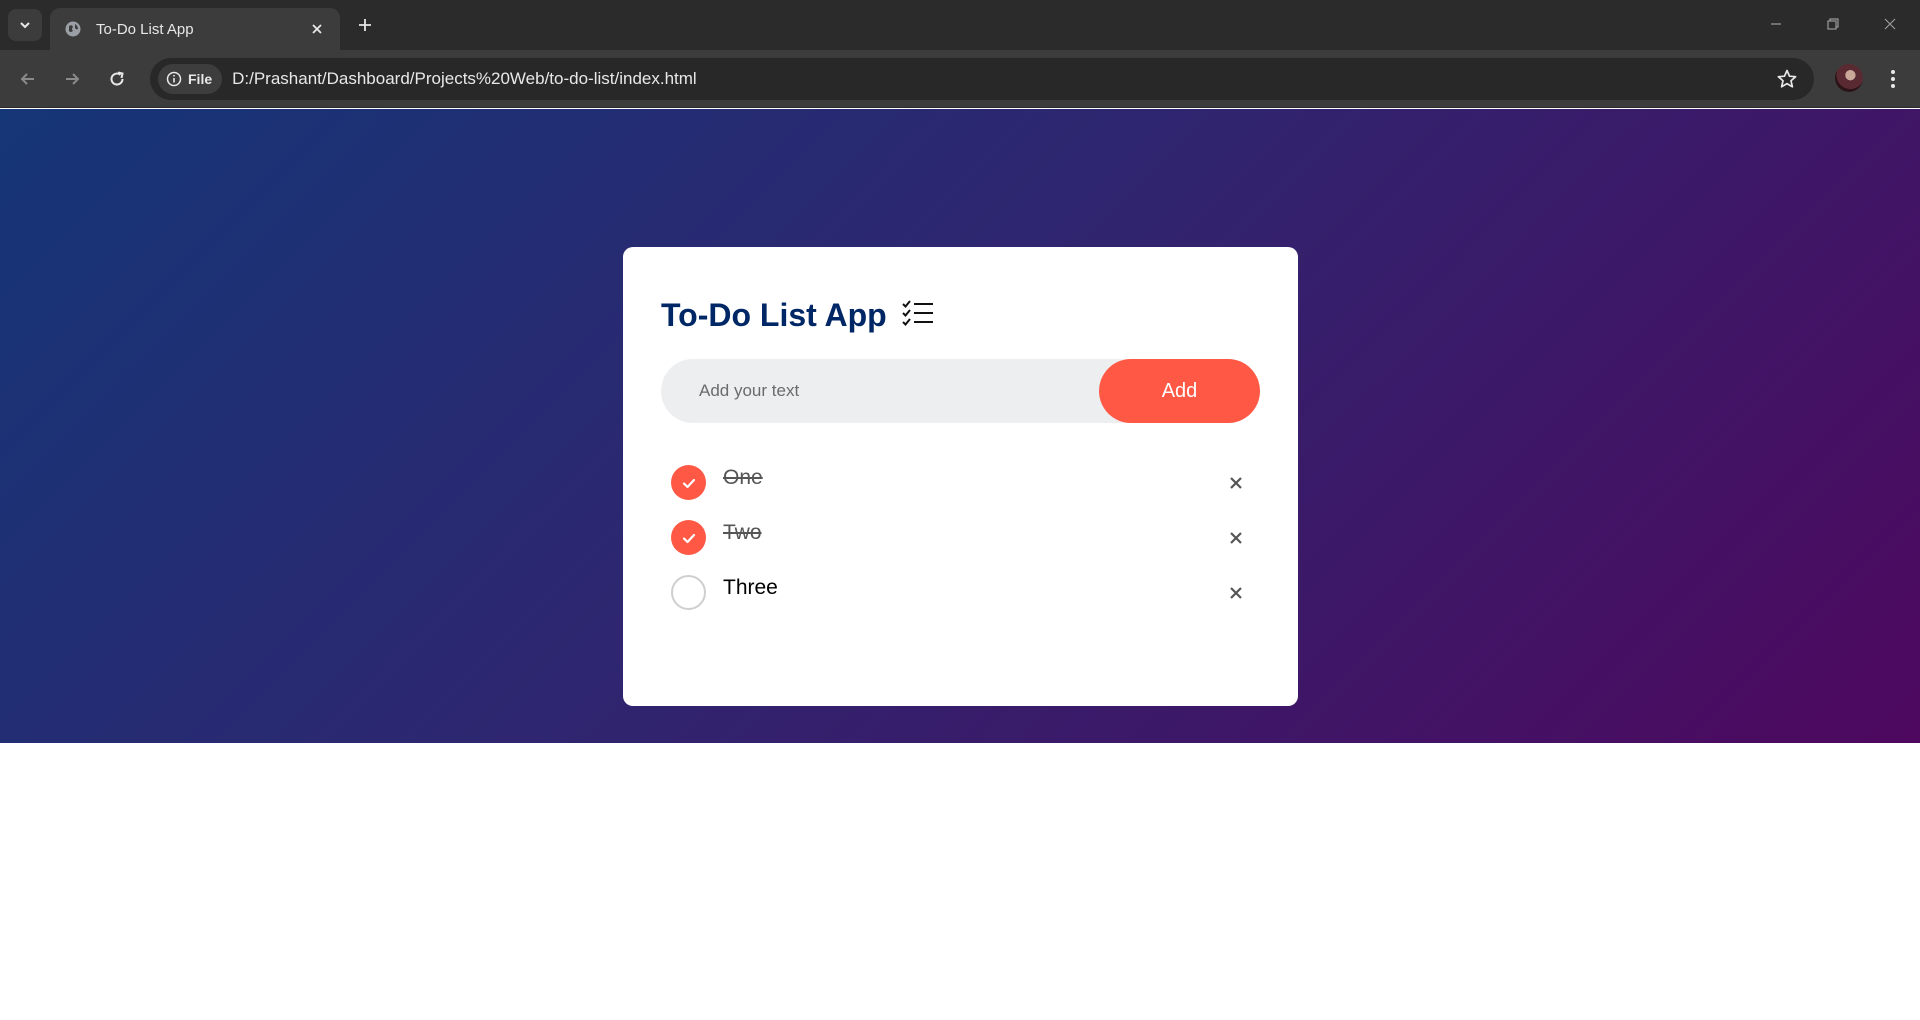  I want to click on back-button, so click(28, 79).